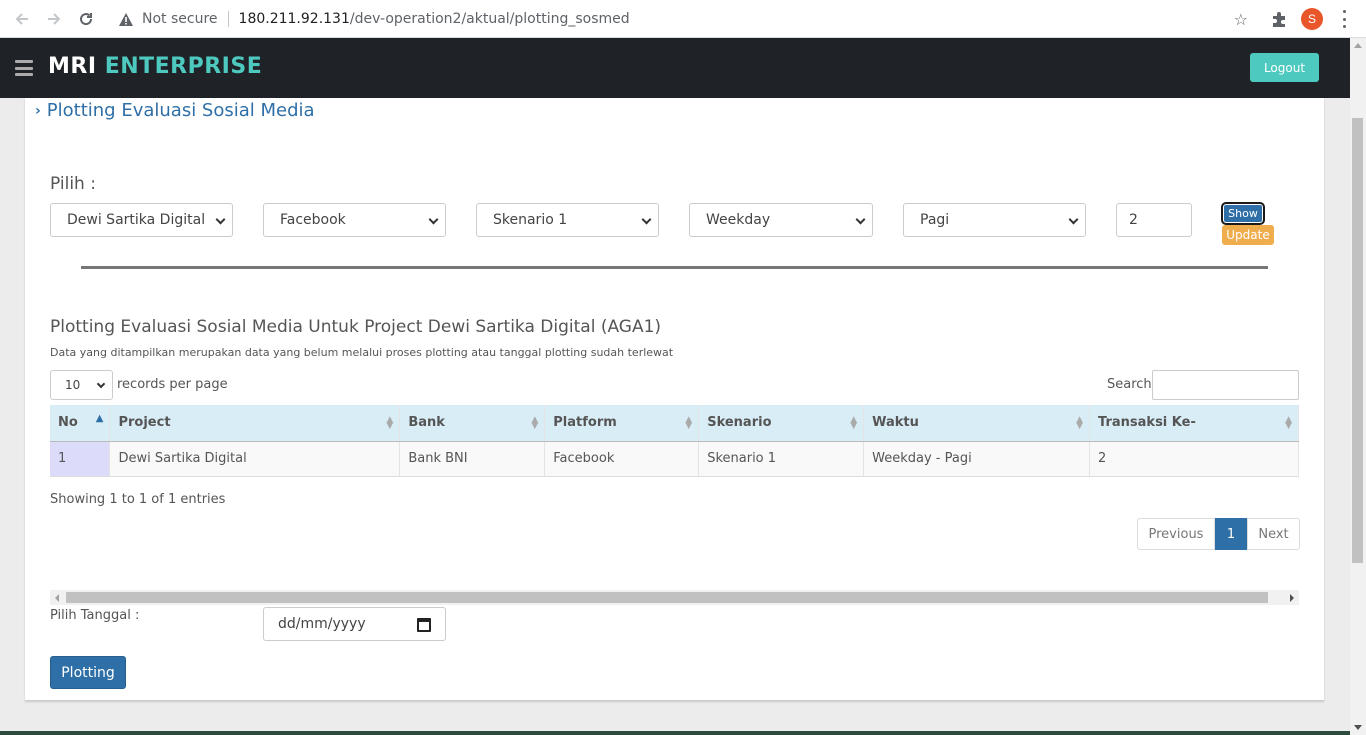 The image size is (1366, 735). Describe the element at coordinates (54, 19) in the screenshot. I see `forward-icon` at that location.